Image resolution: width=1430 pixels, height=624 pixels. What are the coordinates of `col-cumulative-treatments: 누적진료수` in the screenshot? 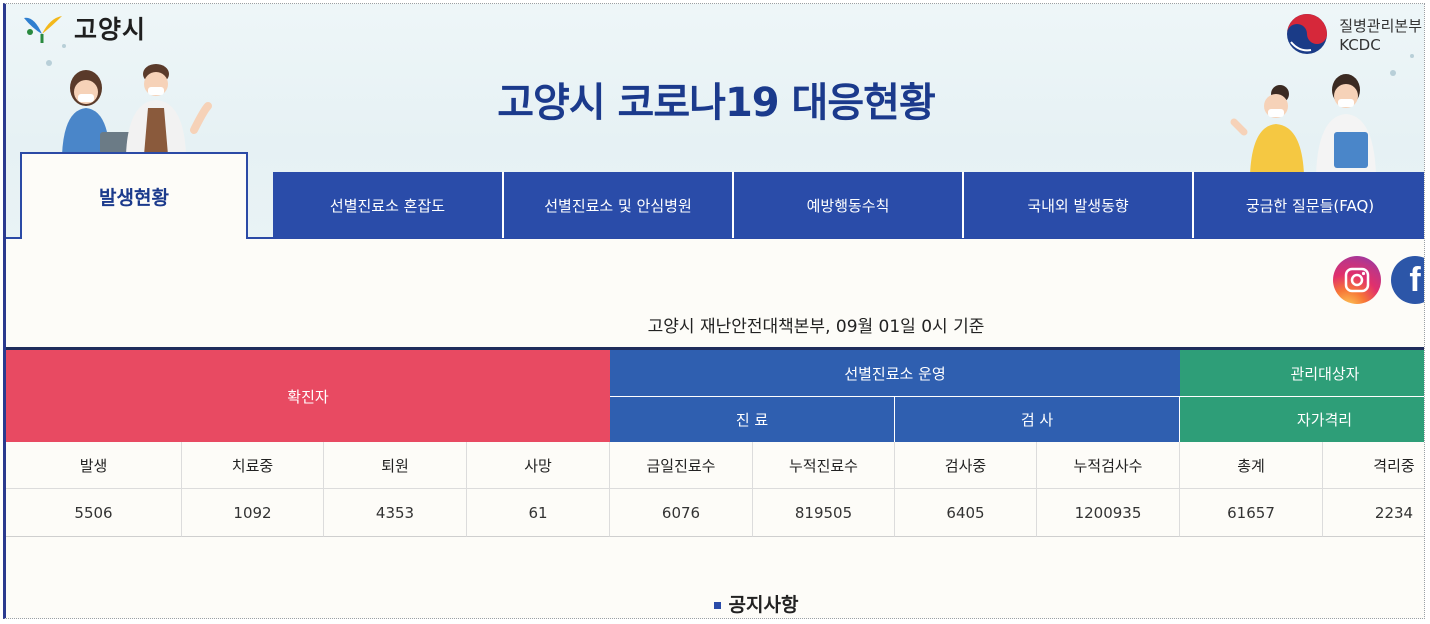 It's located at (824, 465).